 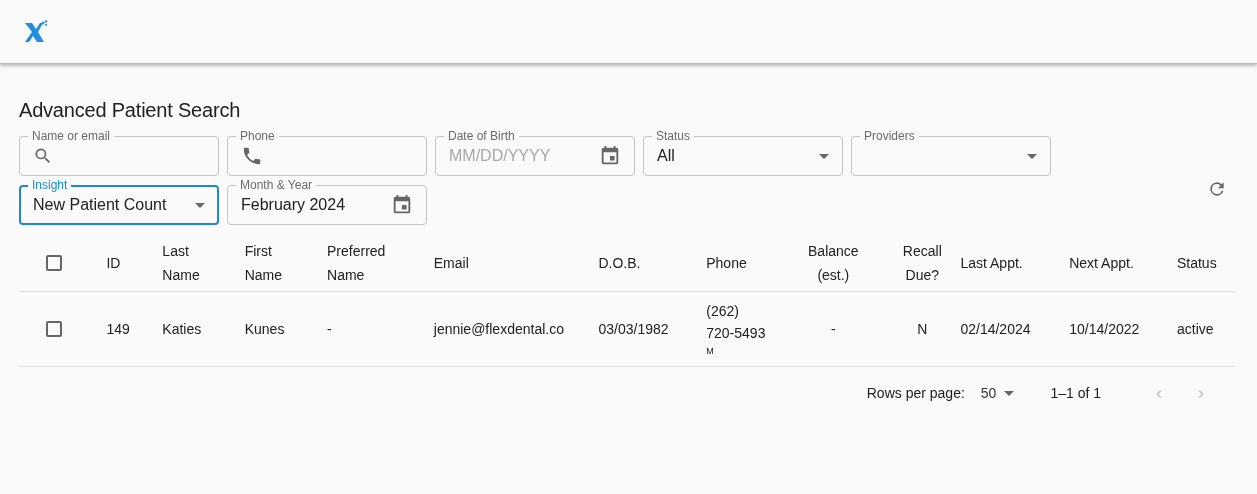 What do you see at coordinates (451, 263) in the screenshot?
I see `column-header: Email` at bounding box center [451, 263].